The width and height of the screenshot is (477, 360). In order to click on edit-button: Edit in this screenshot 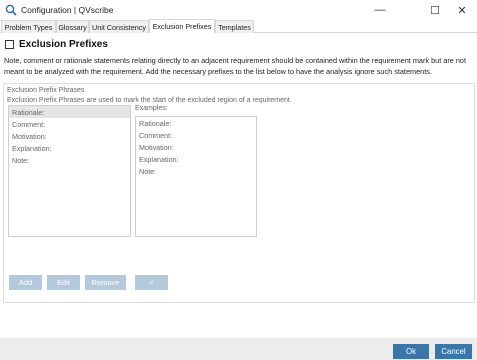, I will do `click(63, 282)`.